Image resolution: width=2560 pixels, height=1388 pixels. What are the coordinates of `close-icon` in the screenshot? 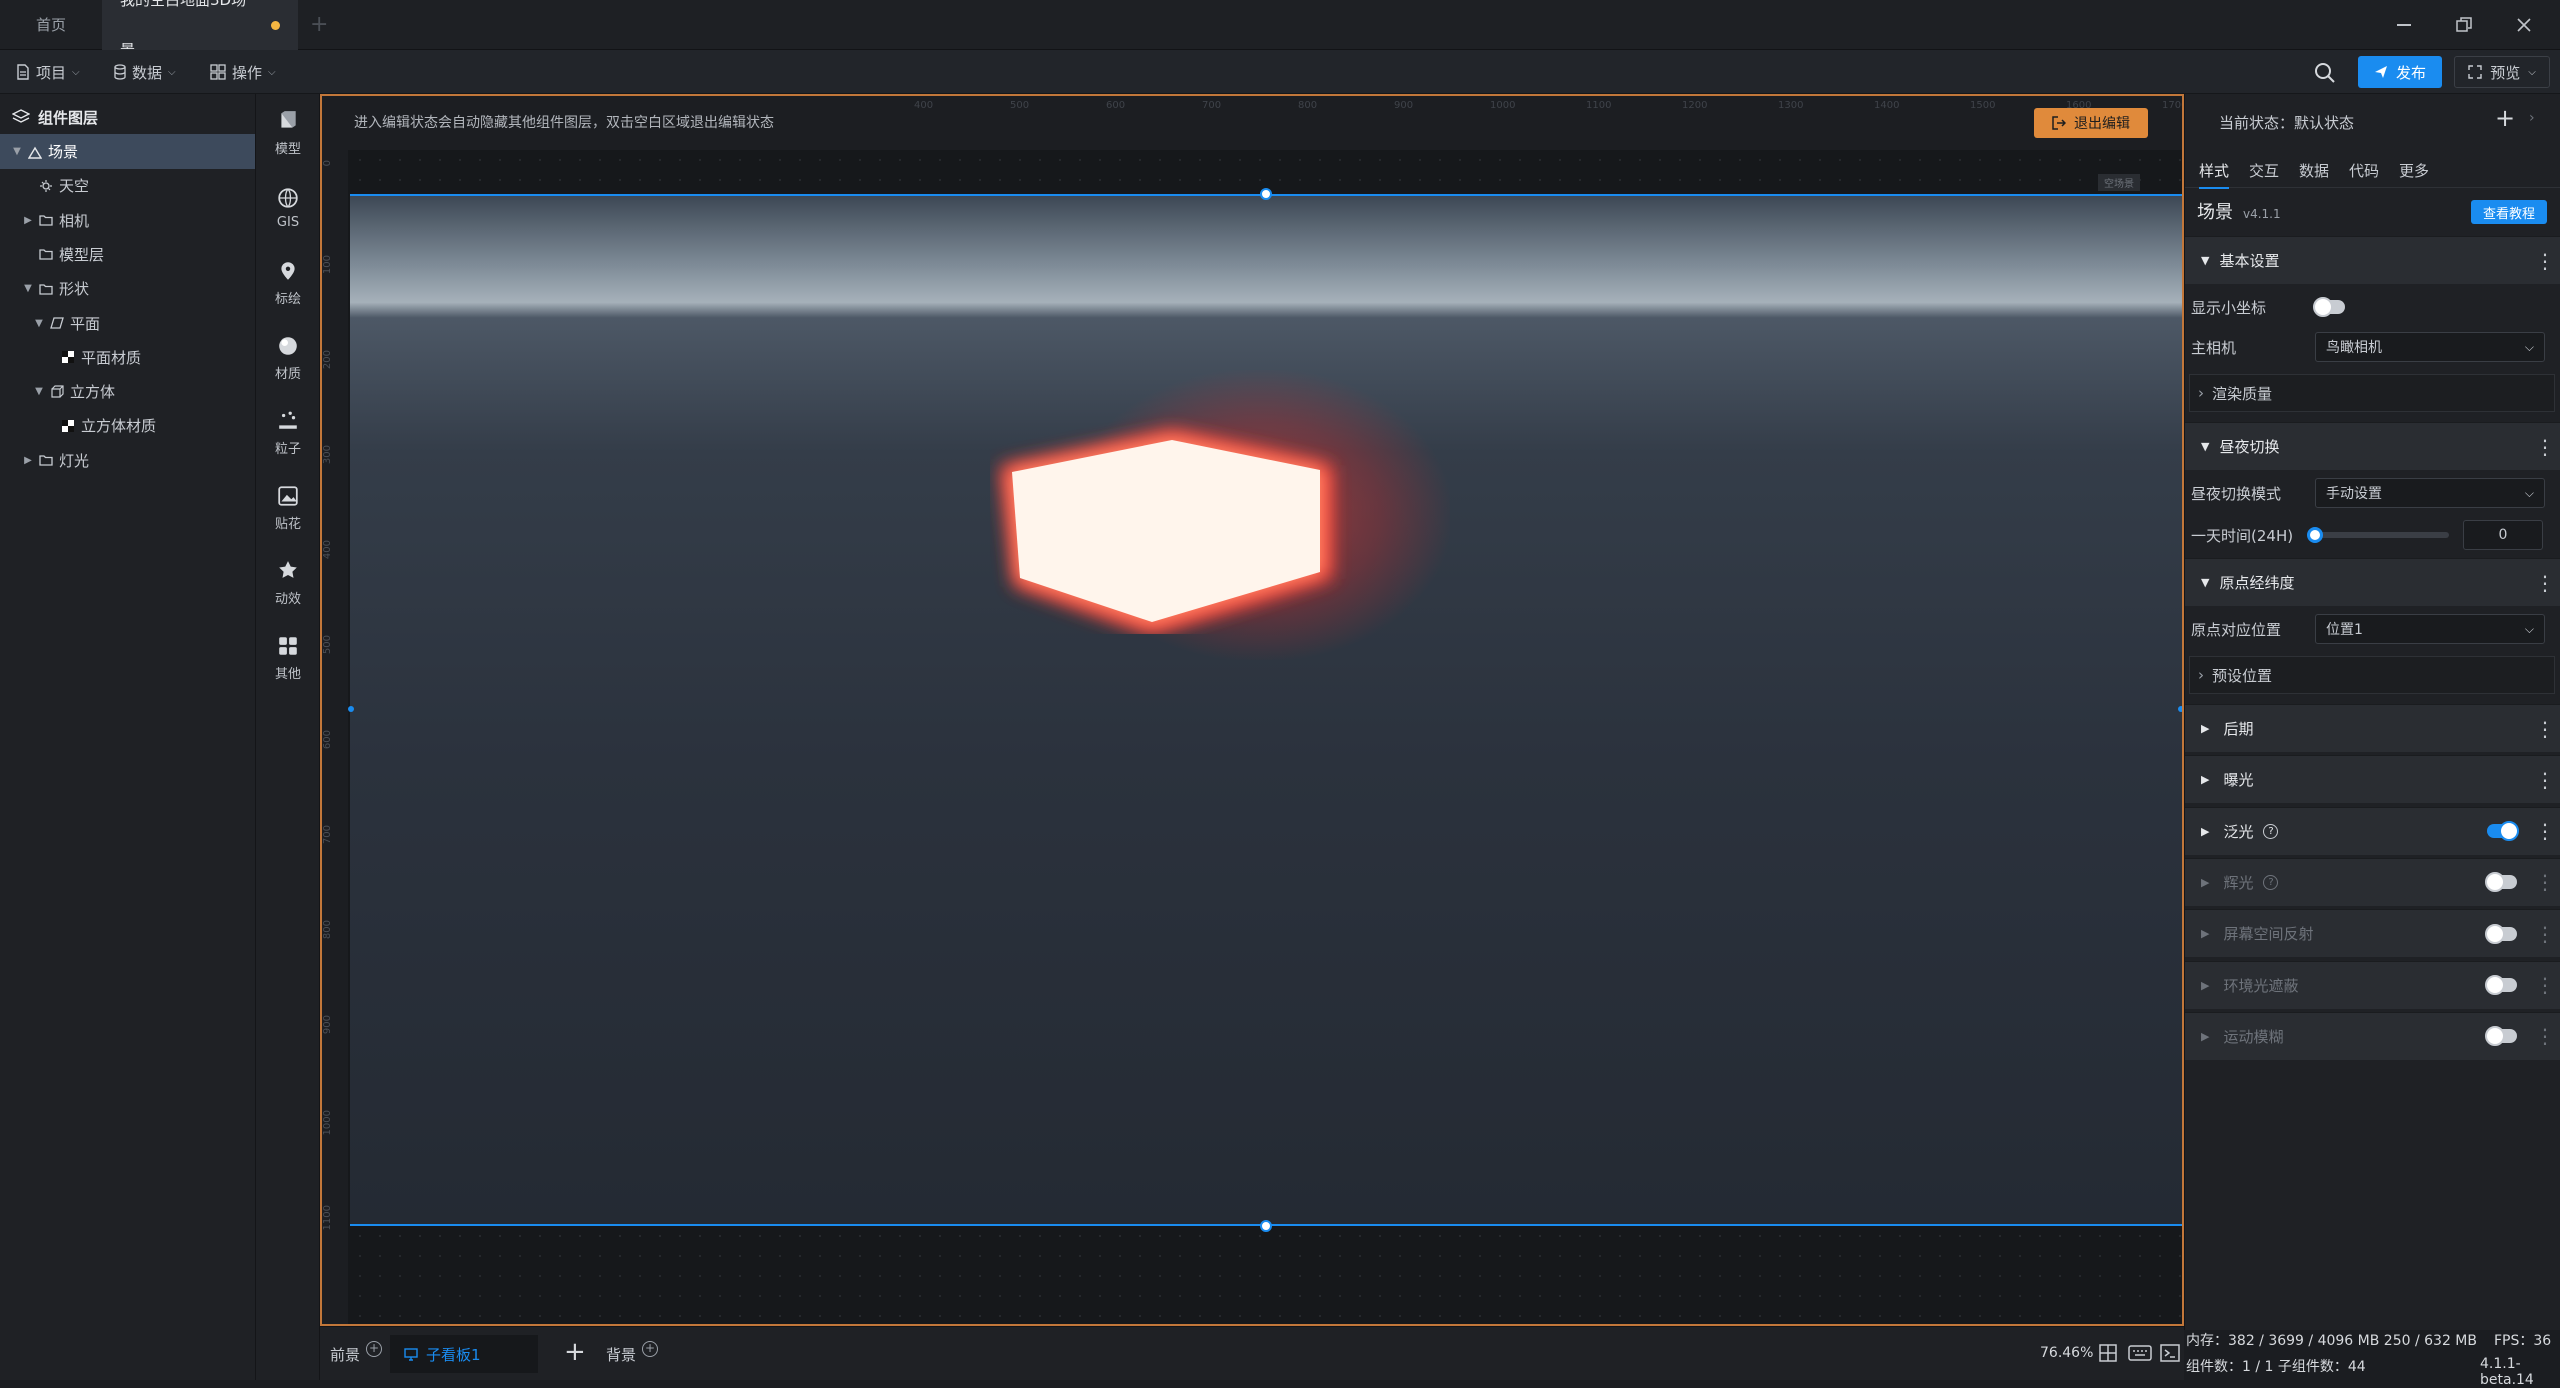 It's located at (2524, 25).